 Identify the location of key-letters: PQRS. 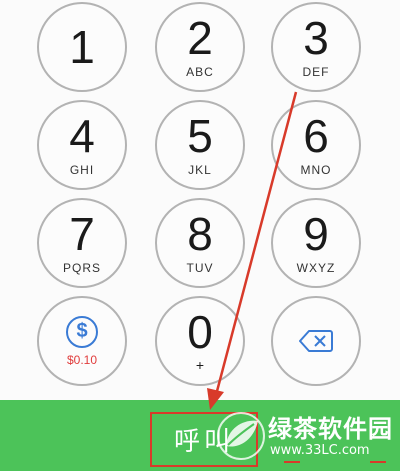
(81, 268).